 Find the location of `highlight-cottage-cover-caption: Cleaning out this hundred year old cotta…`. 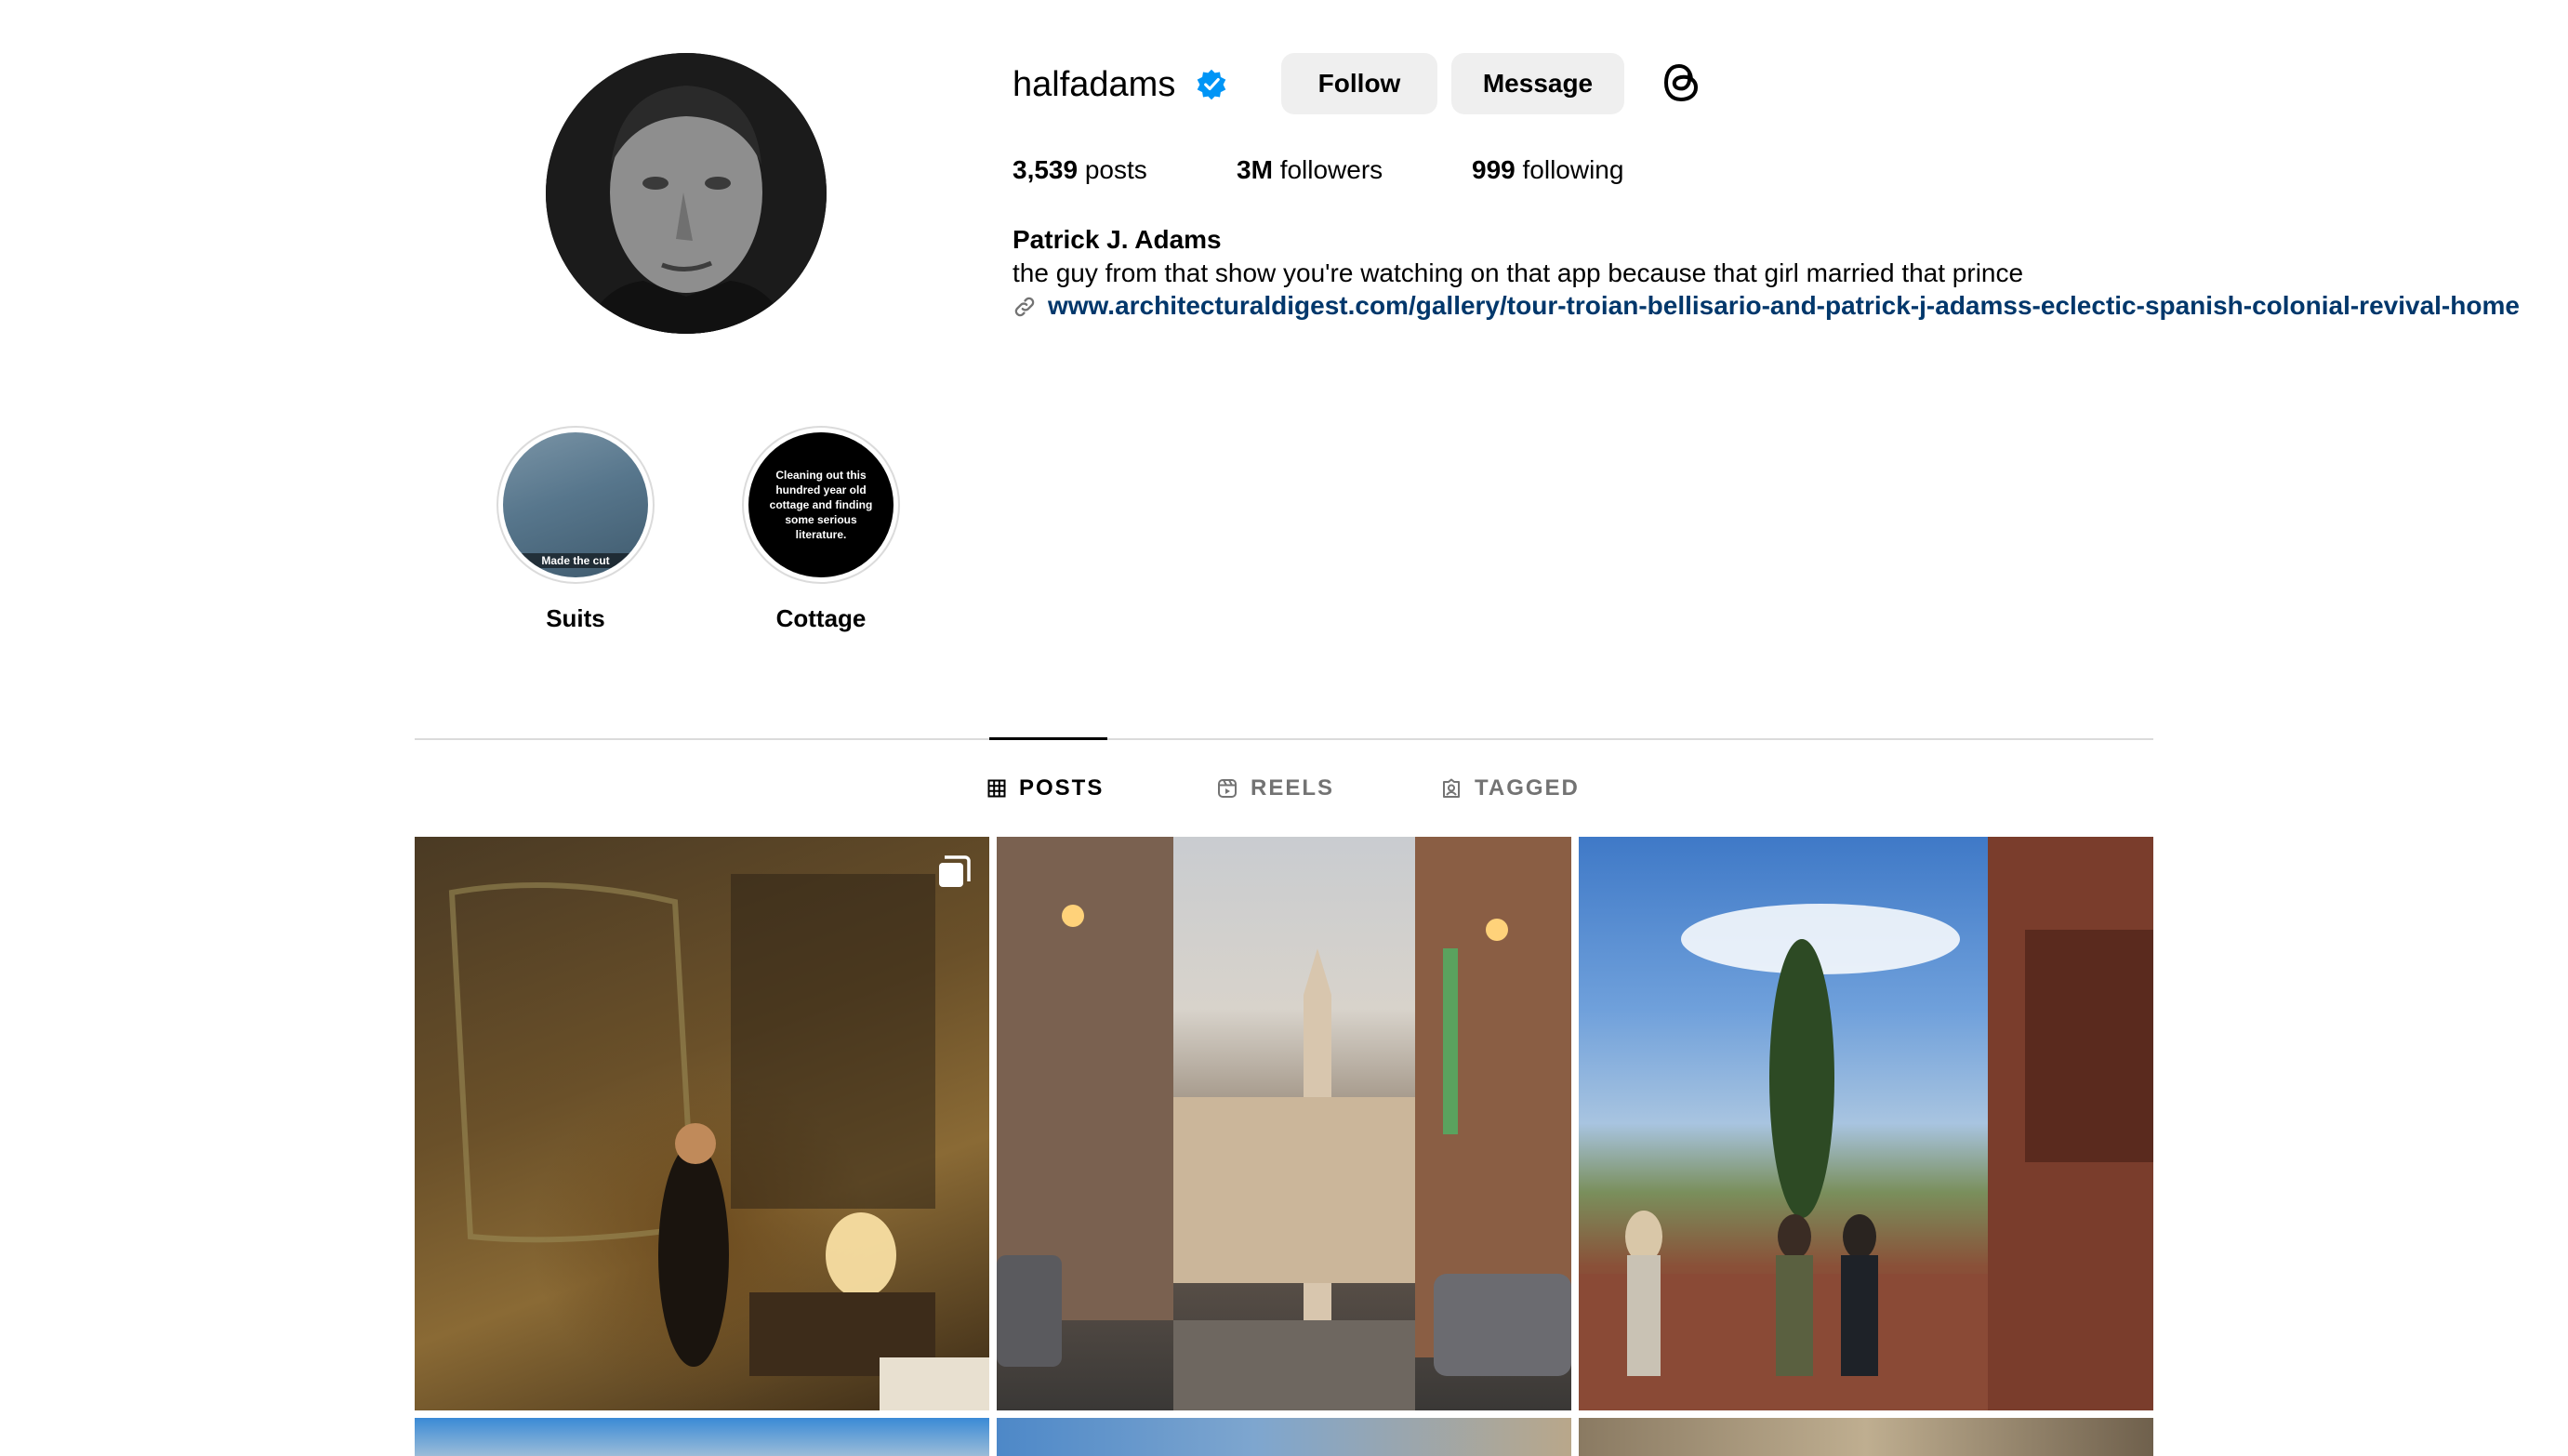

highlight-cottage-cover-caption: Cleaning out this hundred year old cotta… is located at coordinates (821, 505).